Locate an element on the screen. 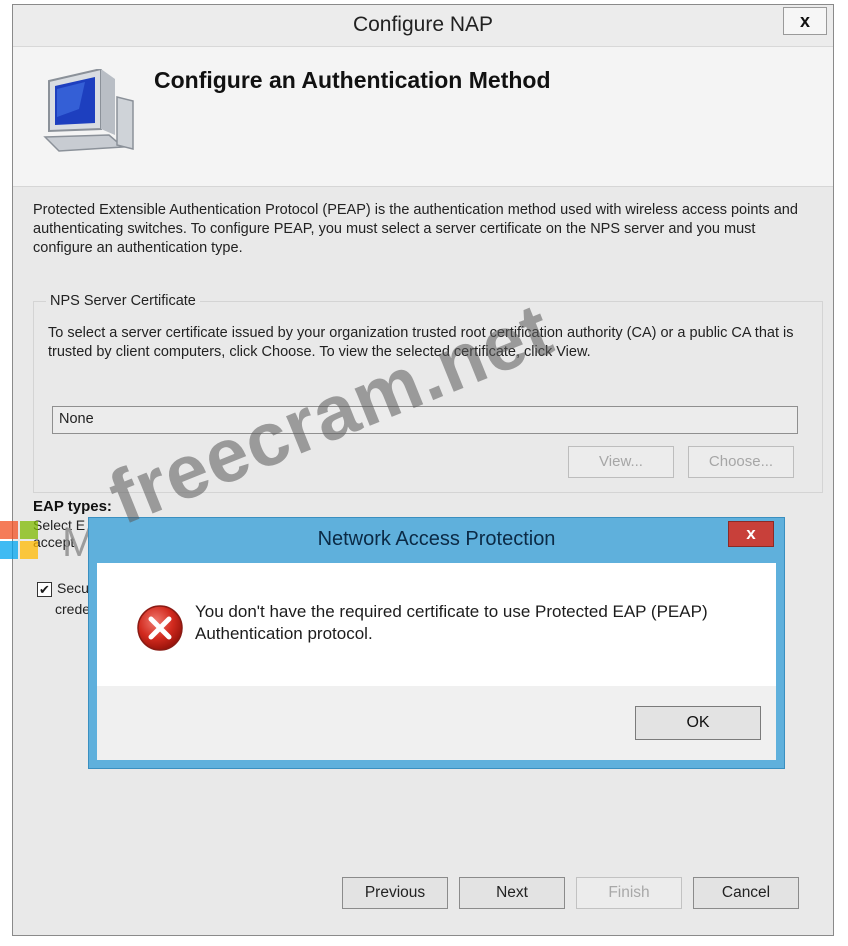 The height and width of the screenshot is (946, 848). dialog-close-button: x is located at coordinates (751, 534).